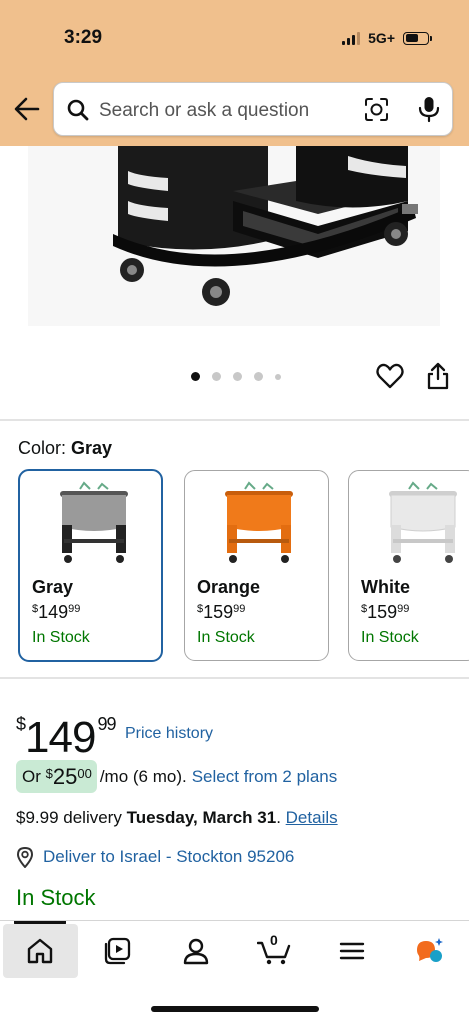 The height and width of the screenshot is (1020, 469). I want to click on deliver-to-text: Deliver to Israel - Stockton 95206, so click(168, 857).